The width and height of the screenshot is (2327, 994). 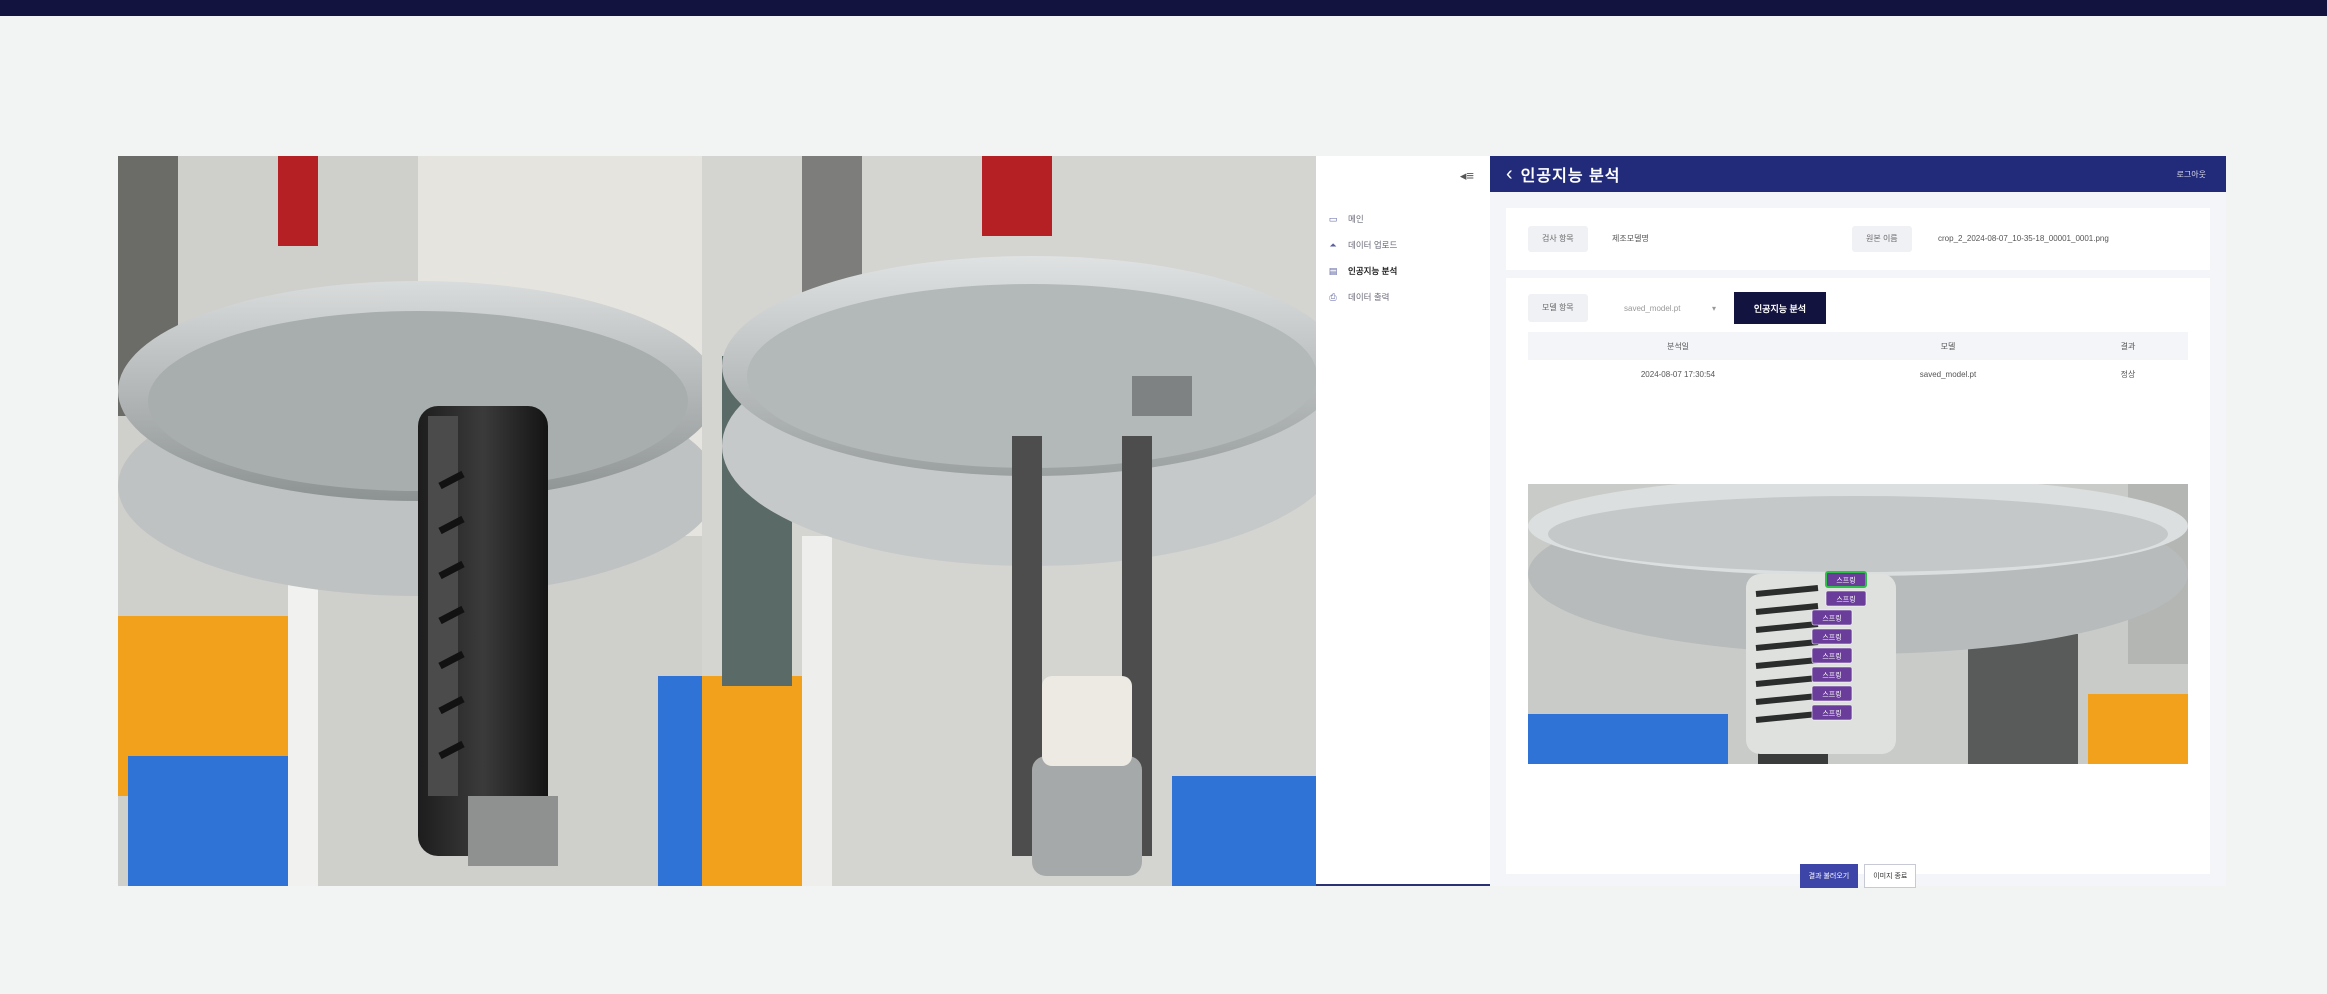 What do you see at coordinates (1558, 239) in the screenshot?
I see `inspection-item-label: 검사 항목` at bounding box center [1558, 239].